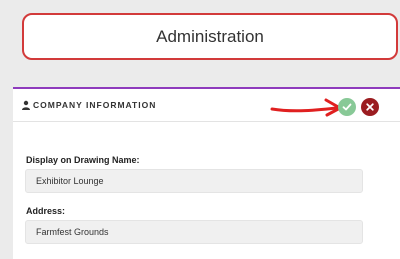 This screenshot has width=400, height=259. I want to click on close-icon, so click(370, 107).